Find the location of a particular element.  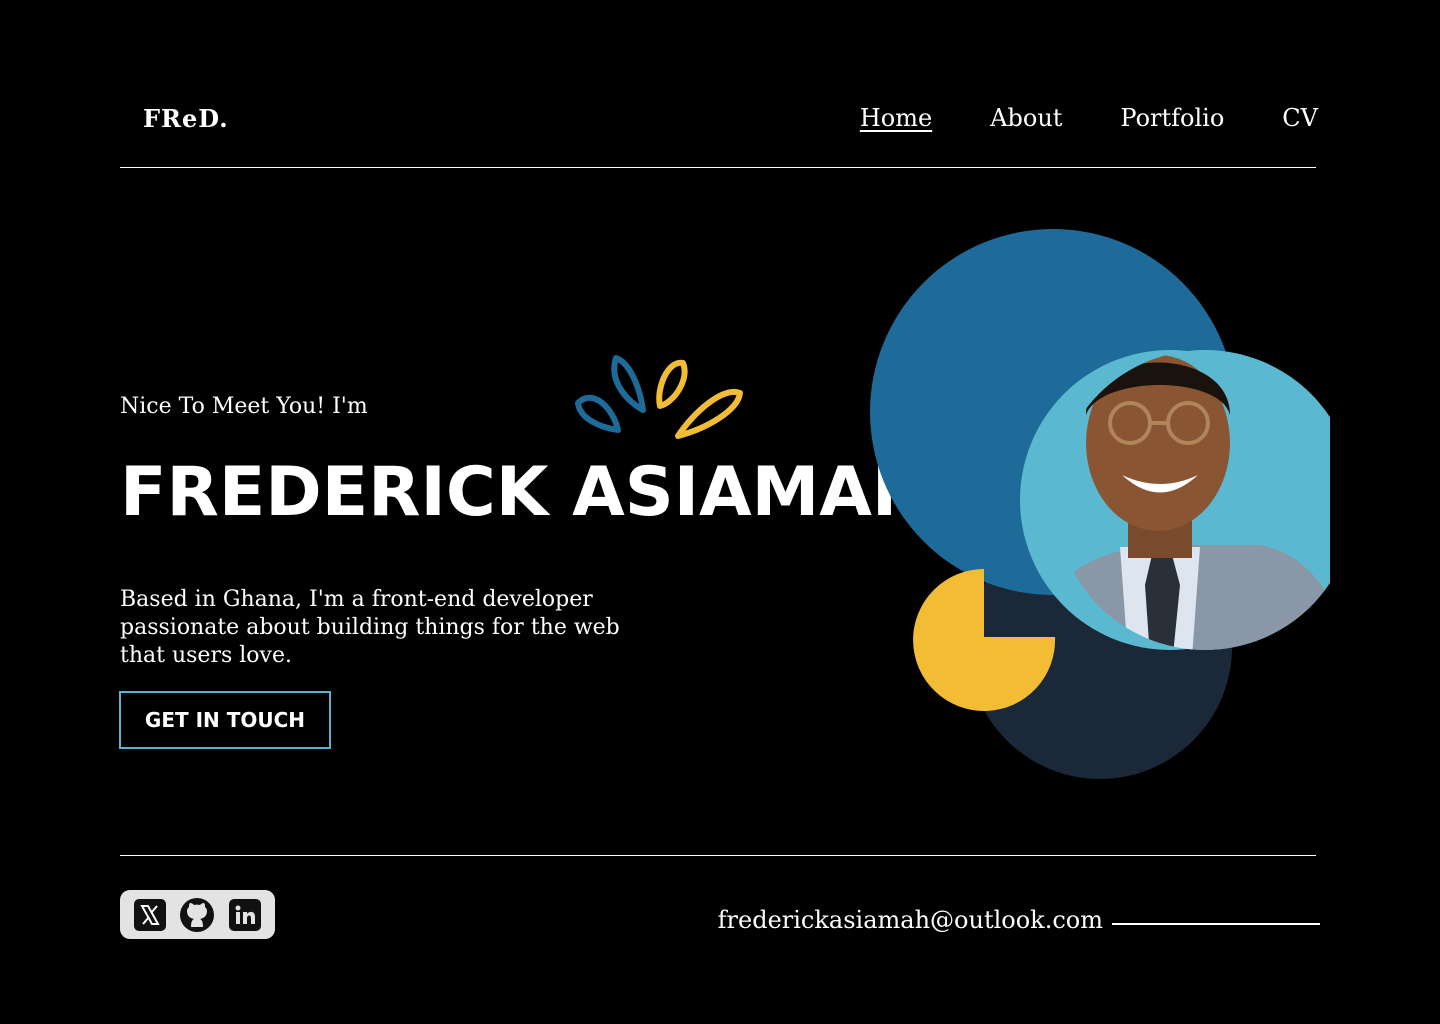

x-twitter-icon is located at coordinates (150, 915).